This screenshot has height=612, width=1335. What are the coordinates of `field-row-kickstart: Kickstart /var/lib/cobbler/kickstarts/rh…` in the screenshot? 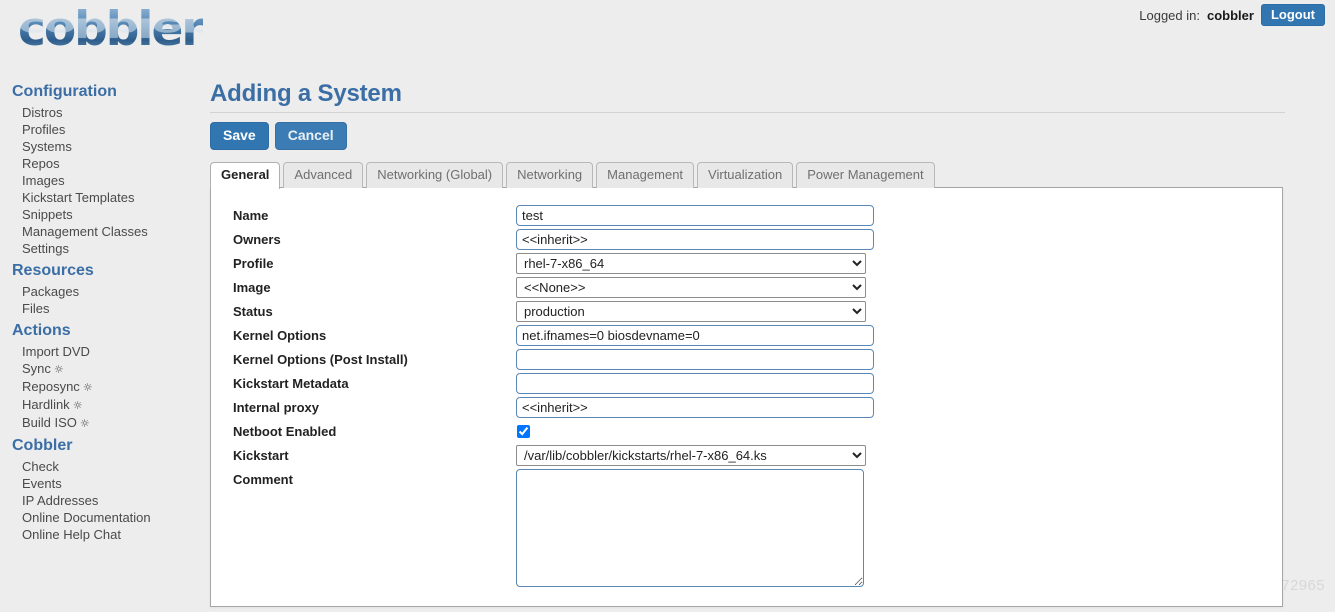 It's located at (746, 457).